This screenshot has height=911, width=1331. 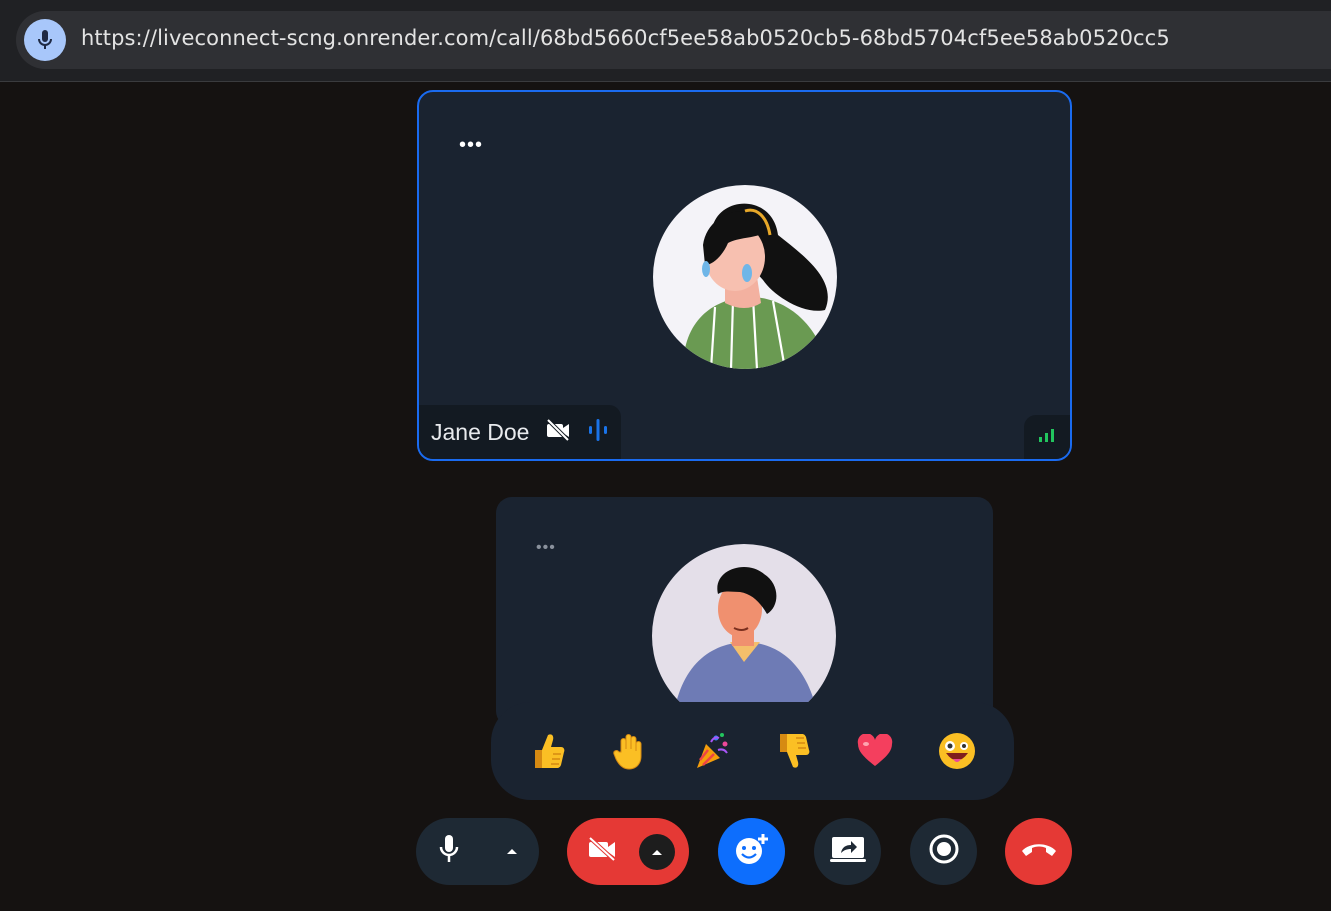 I want to click on end-call-button, so click(x=1038, y=851).